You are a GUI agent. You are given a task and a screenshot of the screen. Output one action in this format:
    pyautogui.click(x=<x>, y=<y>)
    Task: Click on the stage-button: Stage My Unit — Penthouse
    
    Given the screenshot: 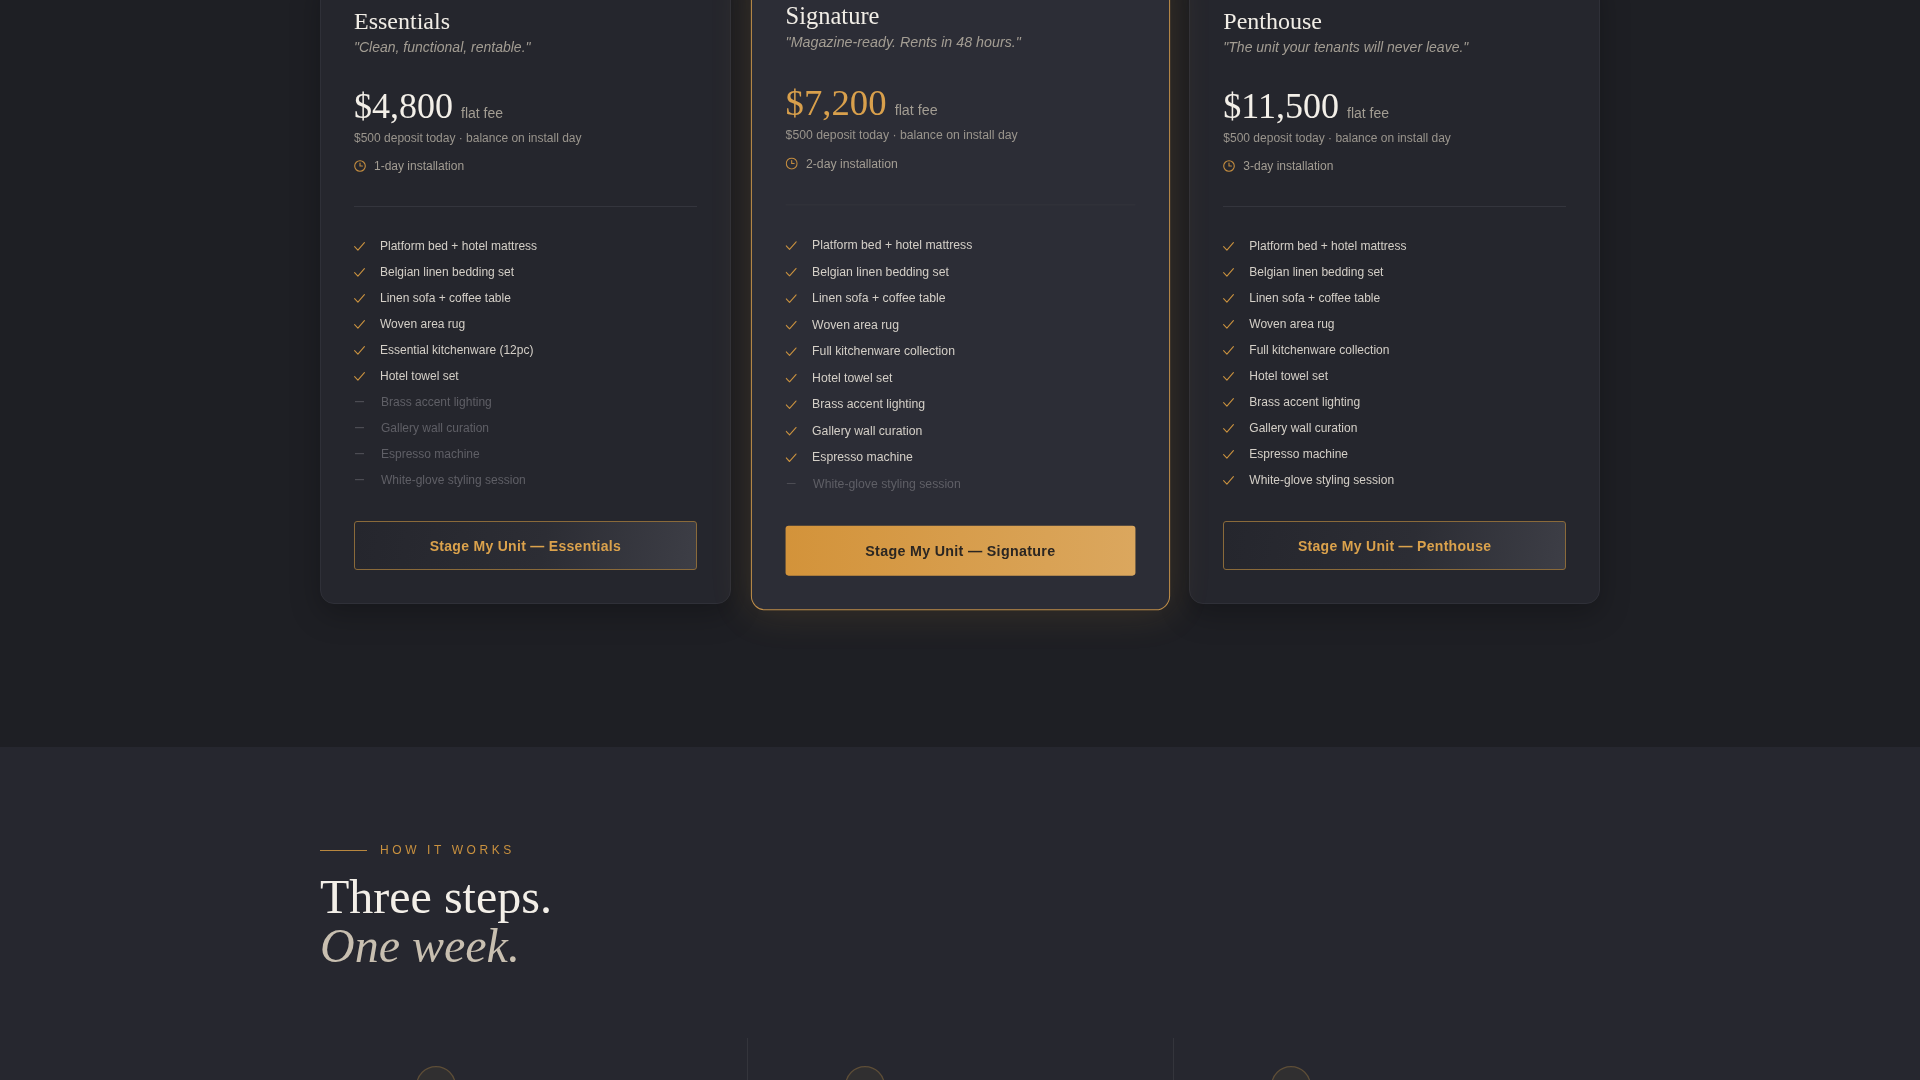 What is the action you would take?
    pyautogui.click(x=1394, y=545)
    